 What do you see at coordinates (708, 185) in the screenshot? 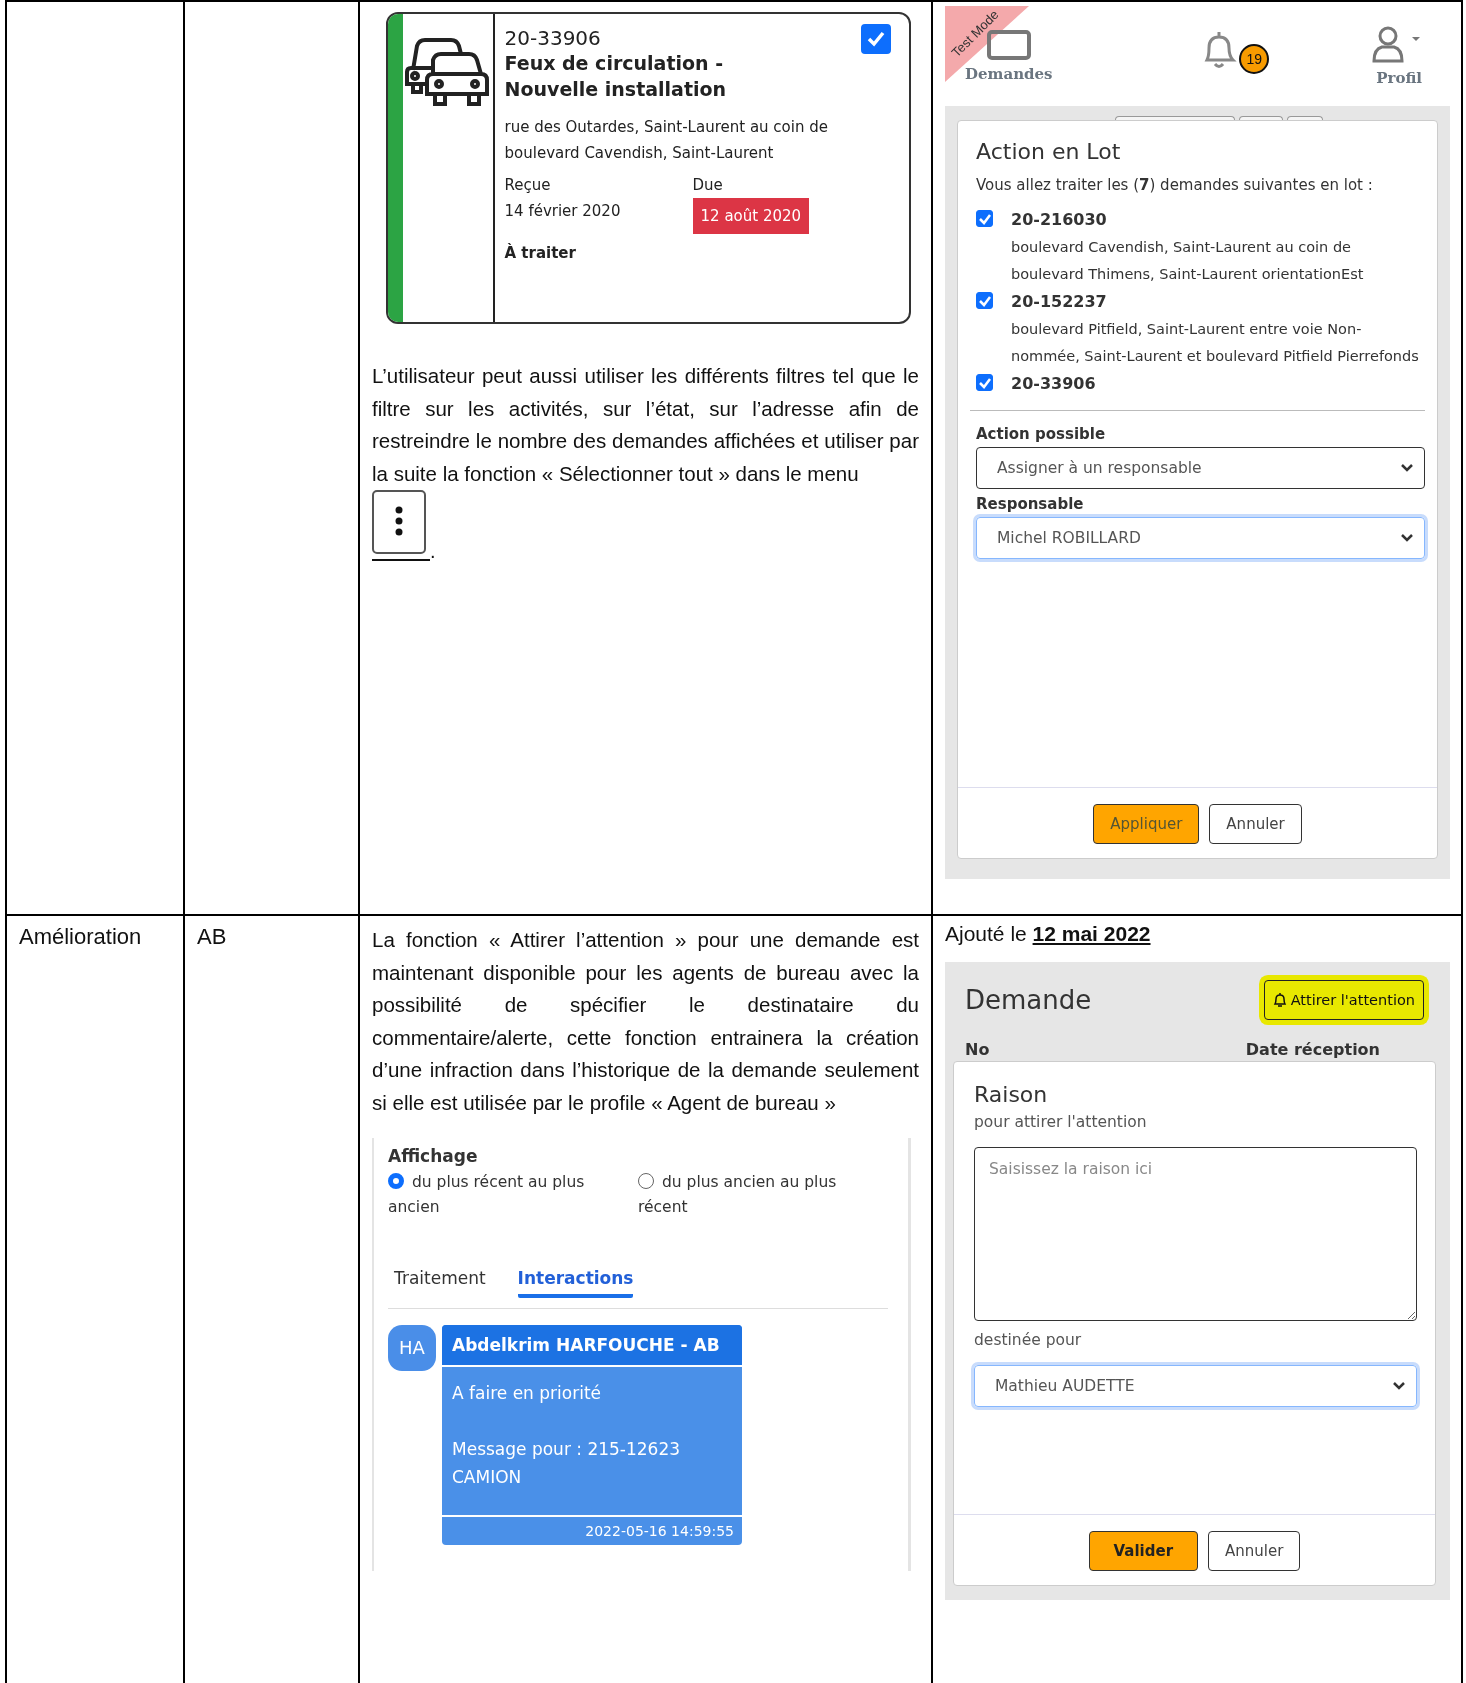
I see `due-label: Due` at bounding box center [708, 185].